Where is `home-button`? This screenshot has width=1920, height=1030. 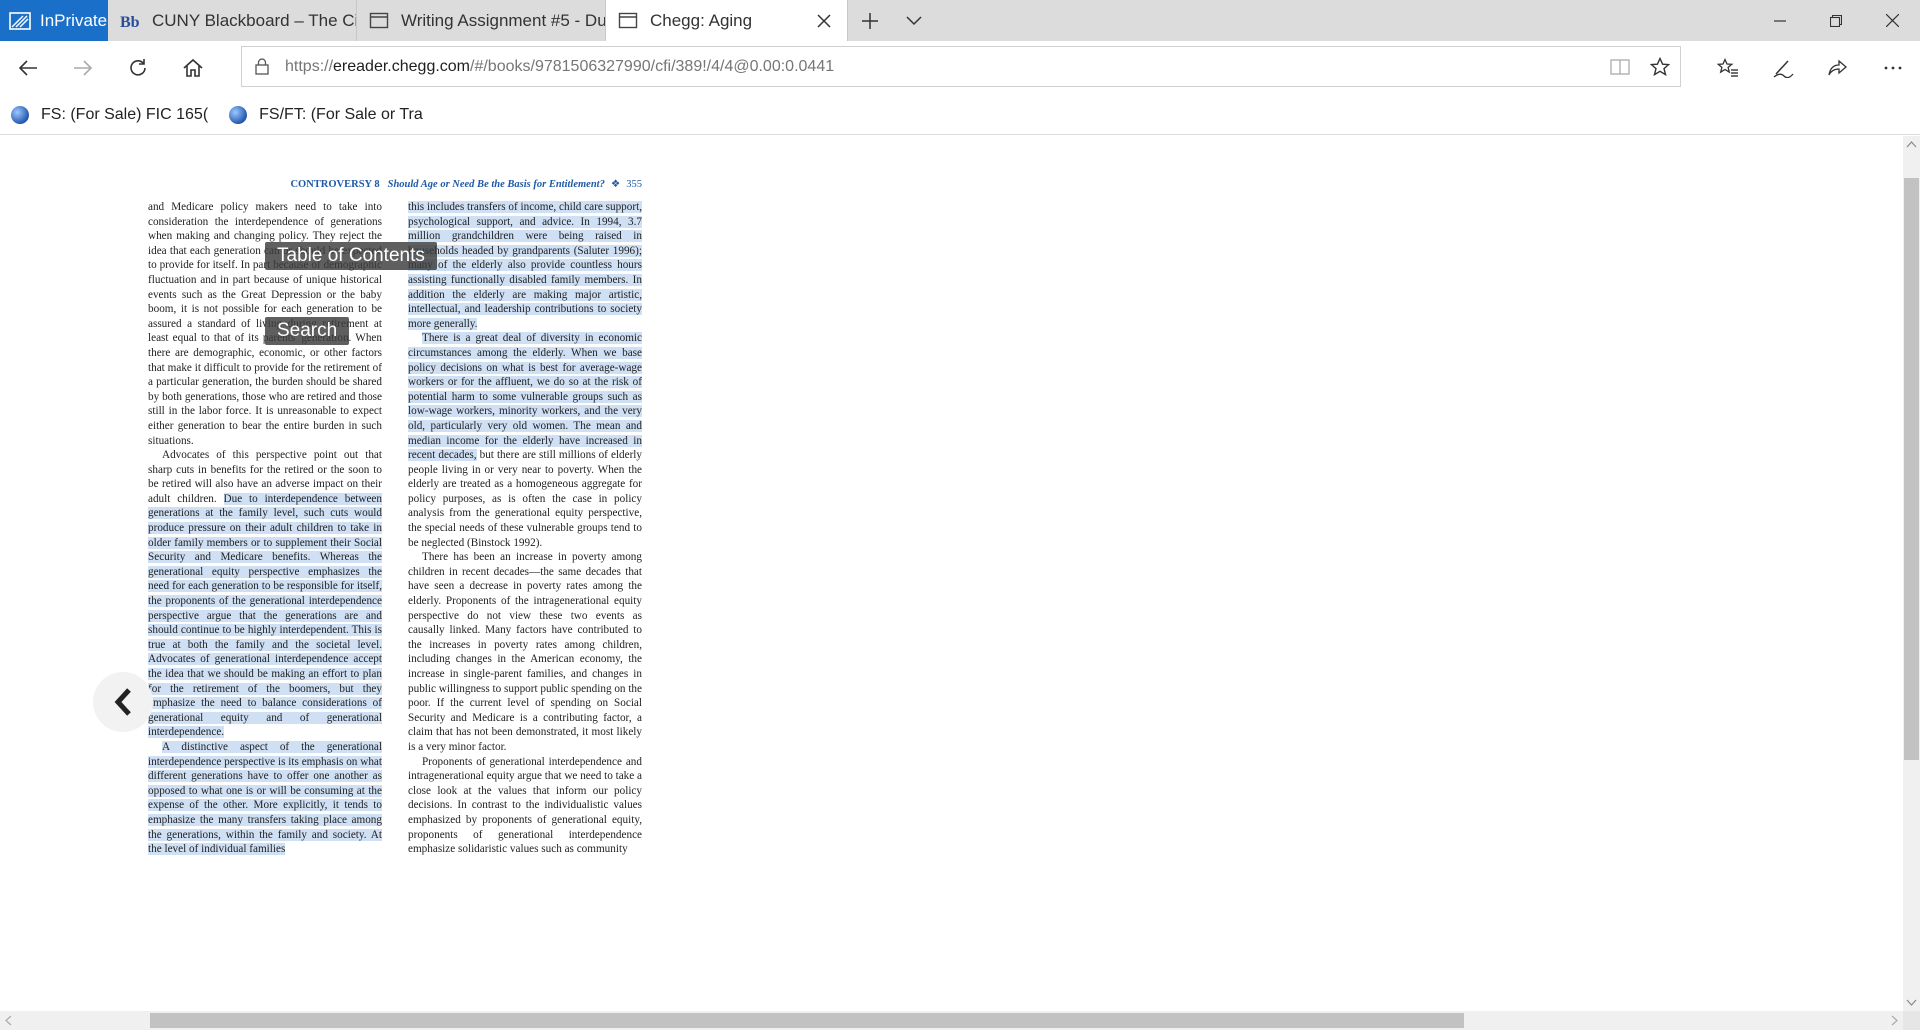 home-button is located at coordinates (192, 68).